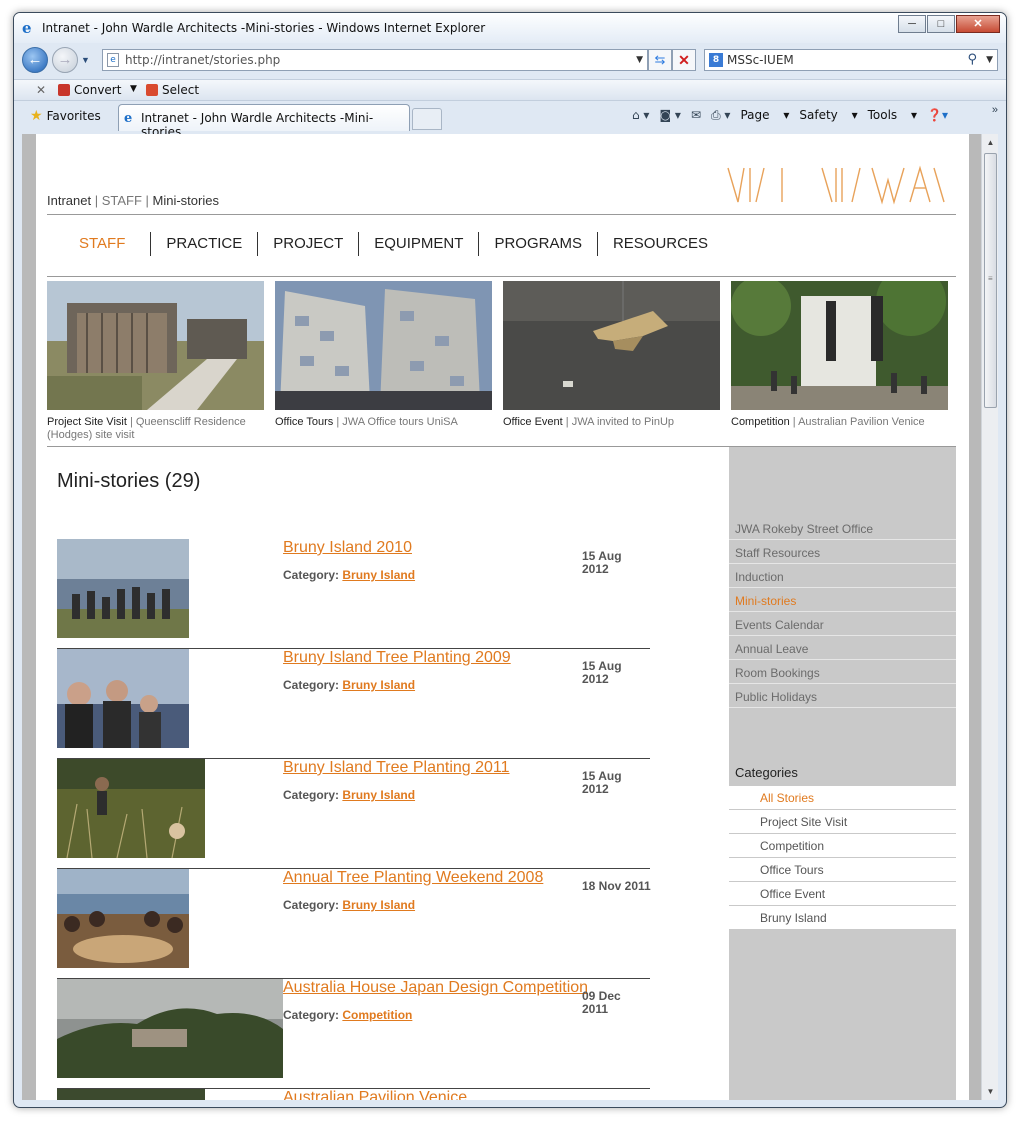  What do you see at coordinates (851, 60) in the screenshot?
I see `search-box: 8 MSSc-IUEM ⚲ ▼` at bounding box center [851, 60].